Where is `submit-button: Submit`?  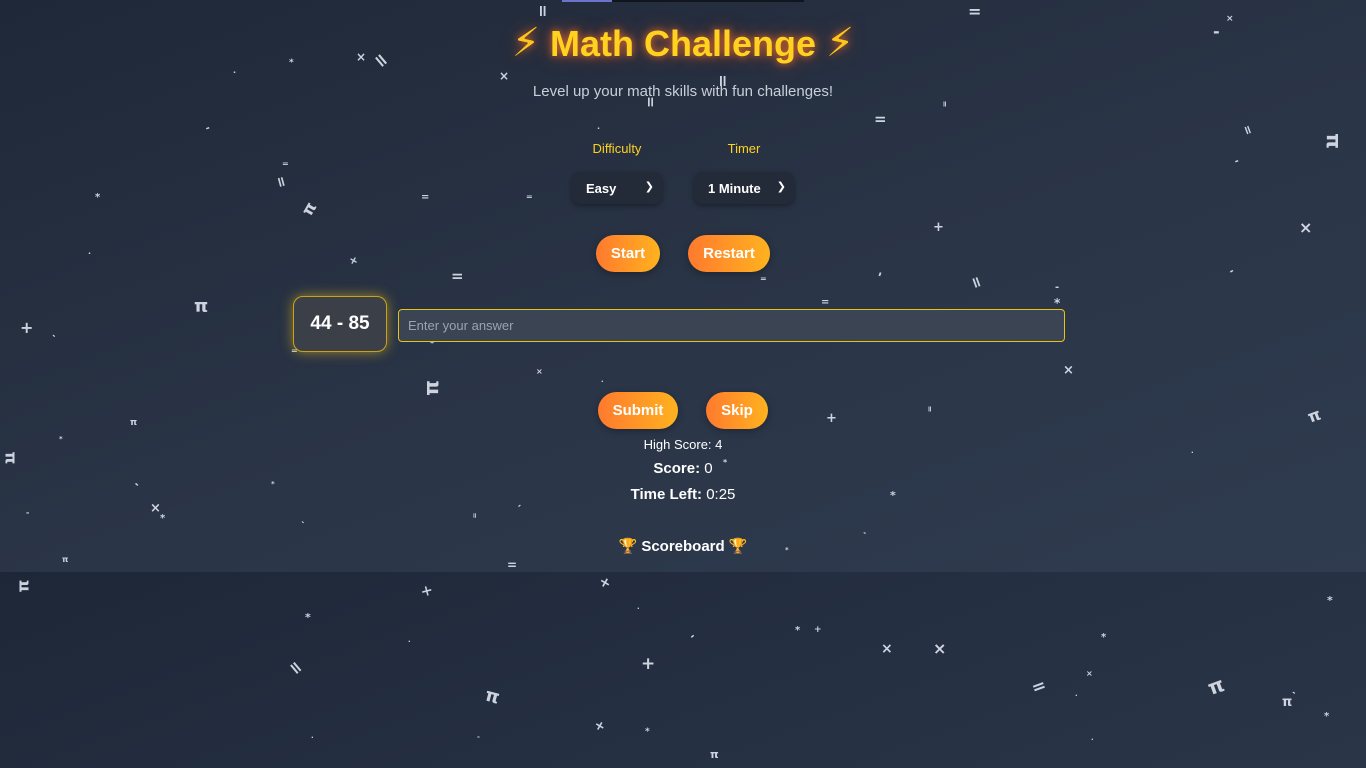 submit-button: Submit is located at coordinates (638, 410).